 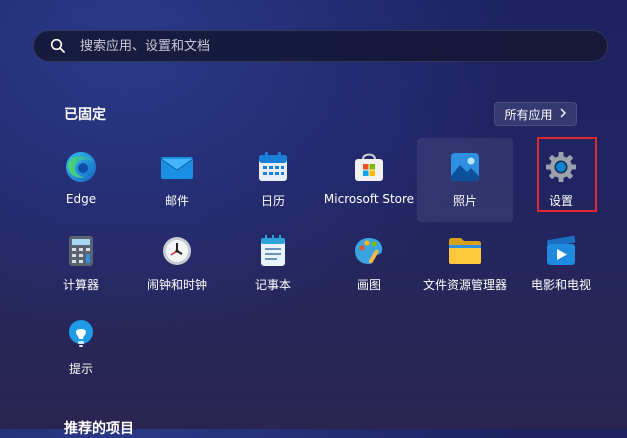 I want to click on app-tile-edge: Edge, so click(x=81, y=180).